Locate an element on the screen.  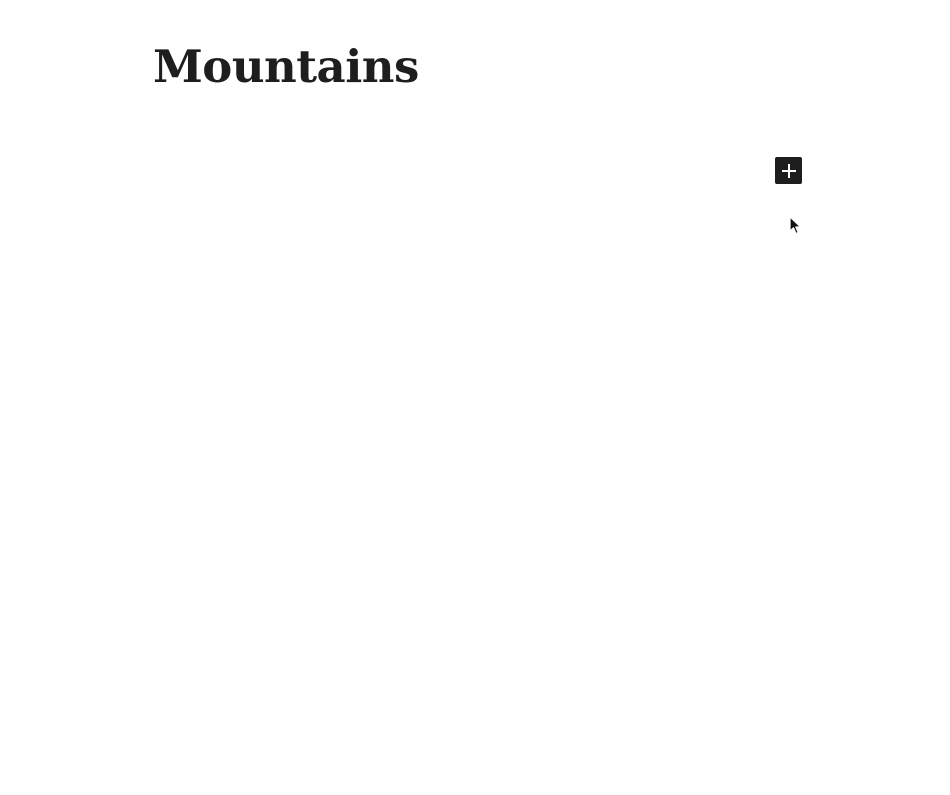
mouse-pointer-icon is located at coordinates (795, 225).